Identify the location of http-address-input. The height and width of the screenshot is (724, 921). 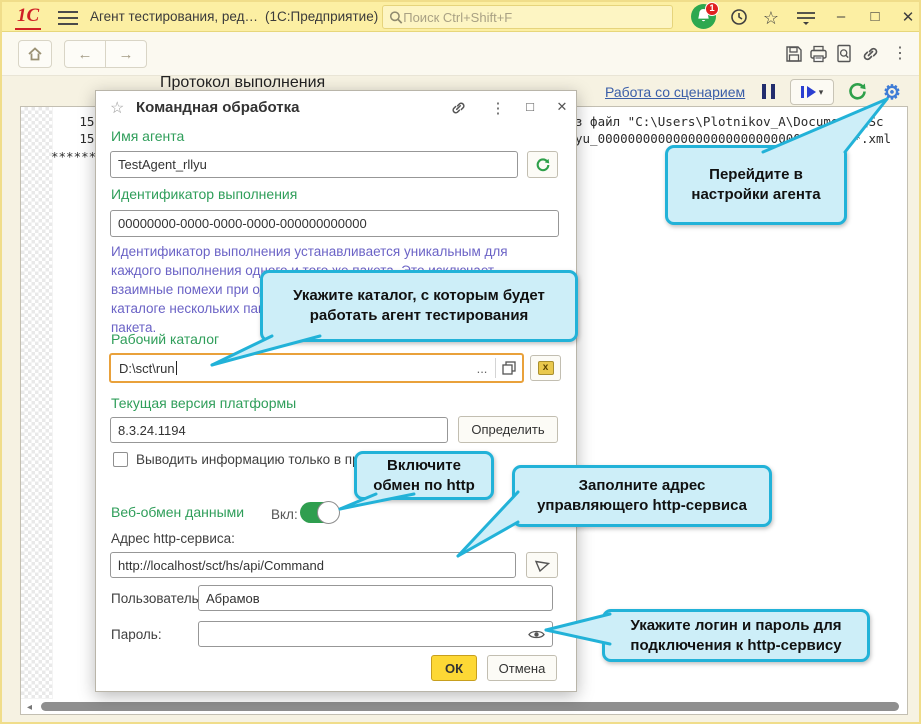
(313, 565).